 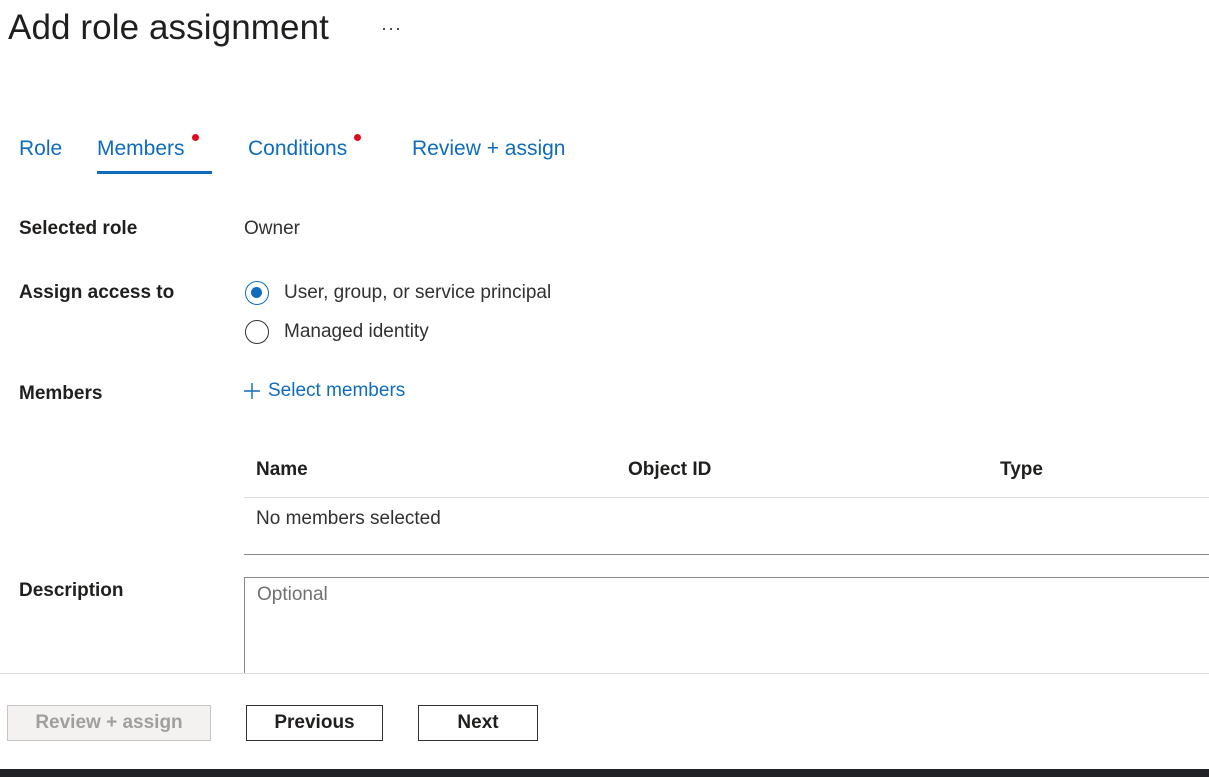 What do you see at coordinates (604, 773) in the screenshot?
I see `taskbar` at bounding box center [604, 773].